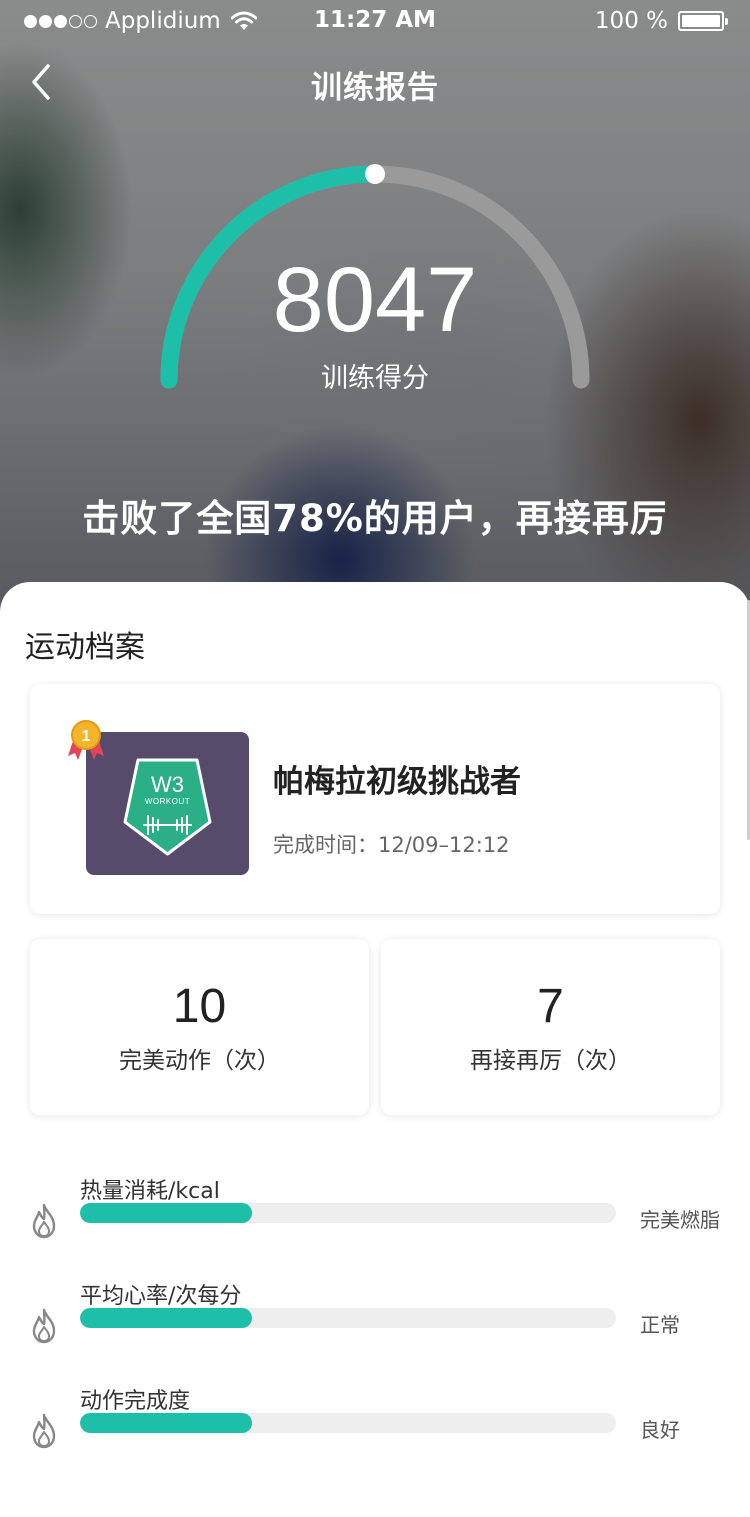 Image resolution: width=750 pixels, height=1517 pixels. Describe the element at coordinates (375, 300) in the screenshot. I see `score-value: 8047` at that location.